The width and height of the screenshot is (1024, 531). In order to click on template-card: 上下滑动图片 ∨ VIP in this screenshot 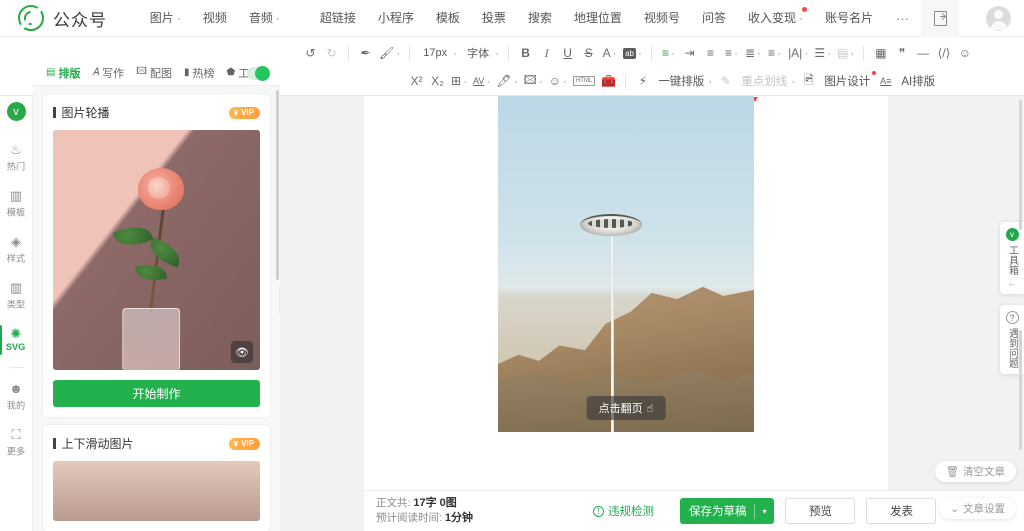, I will do `click(156, 478)`.